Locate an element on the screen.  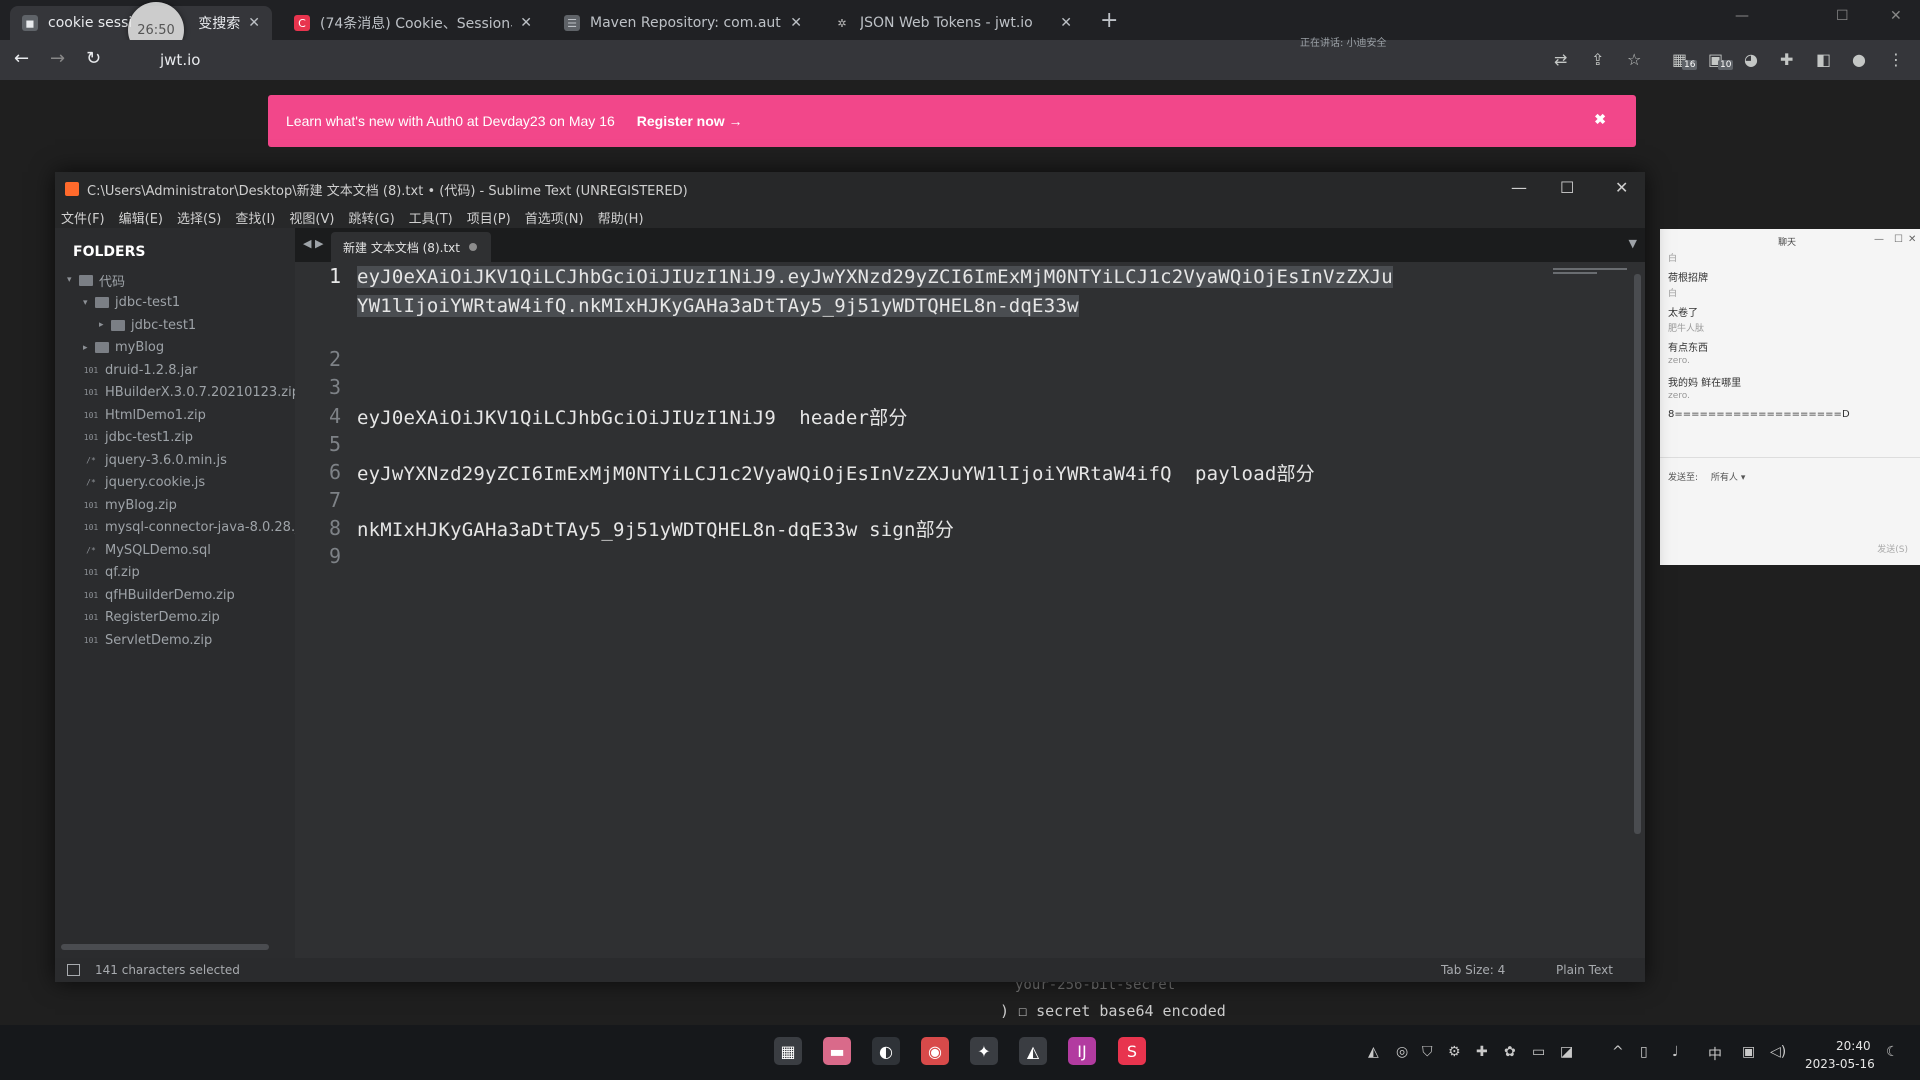
edge-browser-icon: ◐ is located at coordinates (886, 1051).